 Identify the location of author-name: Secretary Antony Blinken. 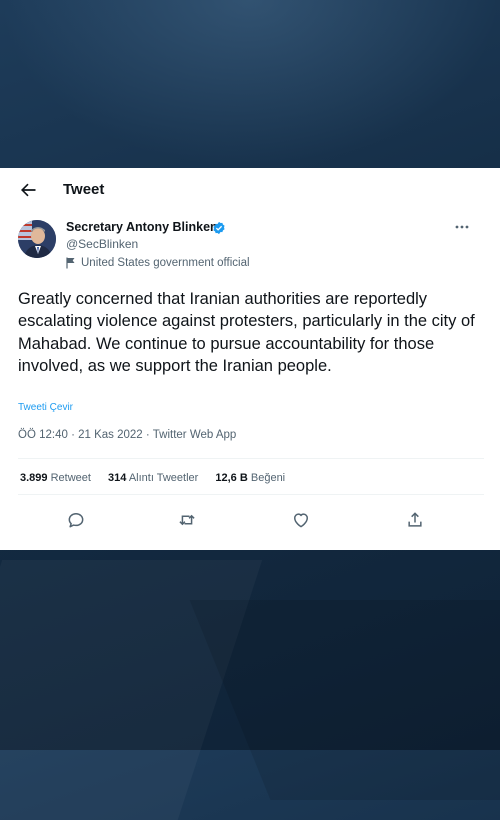
(142, 227).